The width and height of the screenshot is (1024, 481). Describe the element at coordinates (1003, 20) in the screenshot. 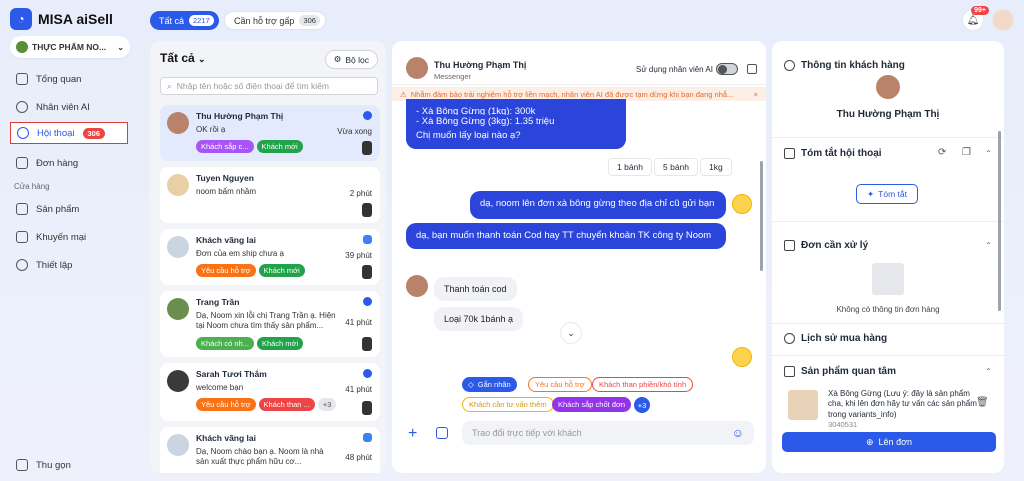

I see `user-avatar` at that location.